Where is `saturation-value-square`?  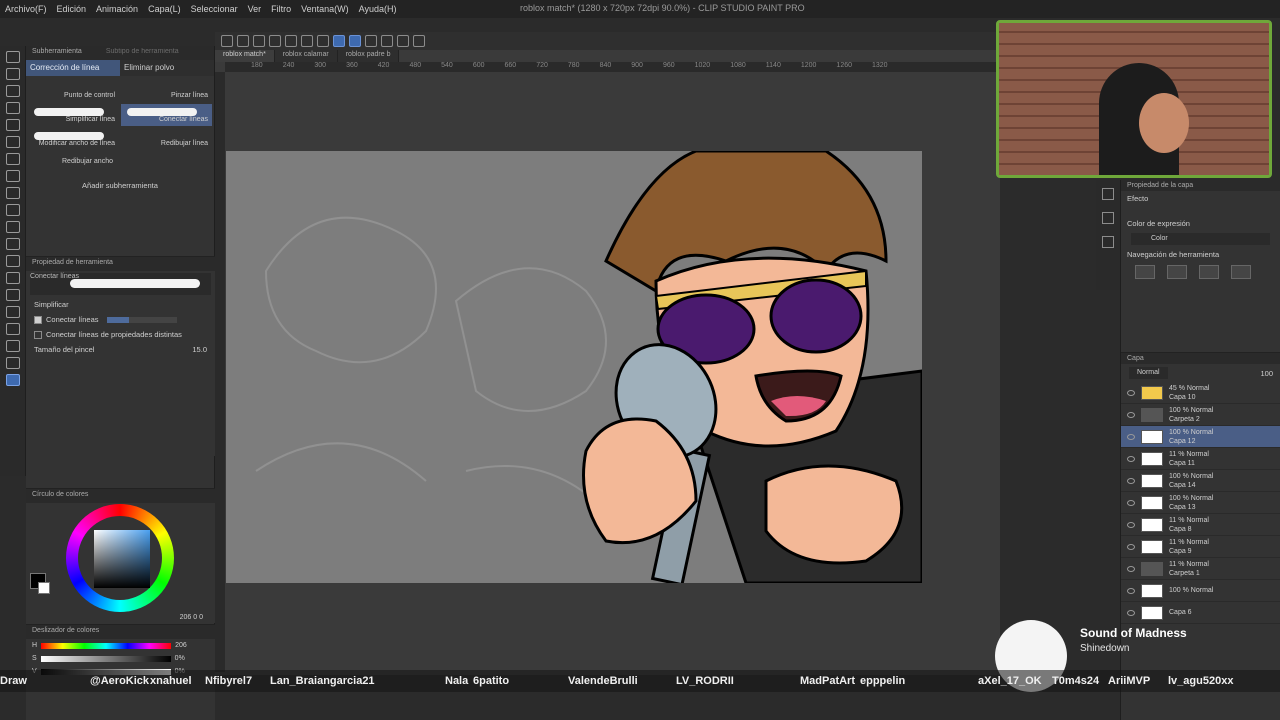
saturation-value-square is located at coordinates (122, 559).